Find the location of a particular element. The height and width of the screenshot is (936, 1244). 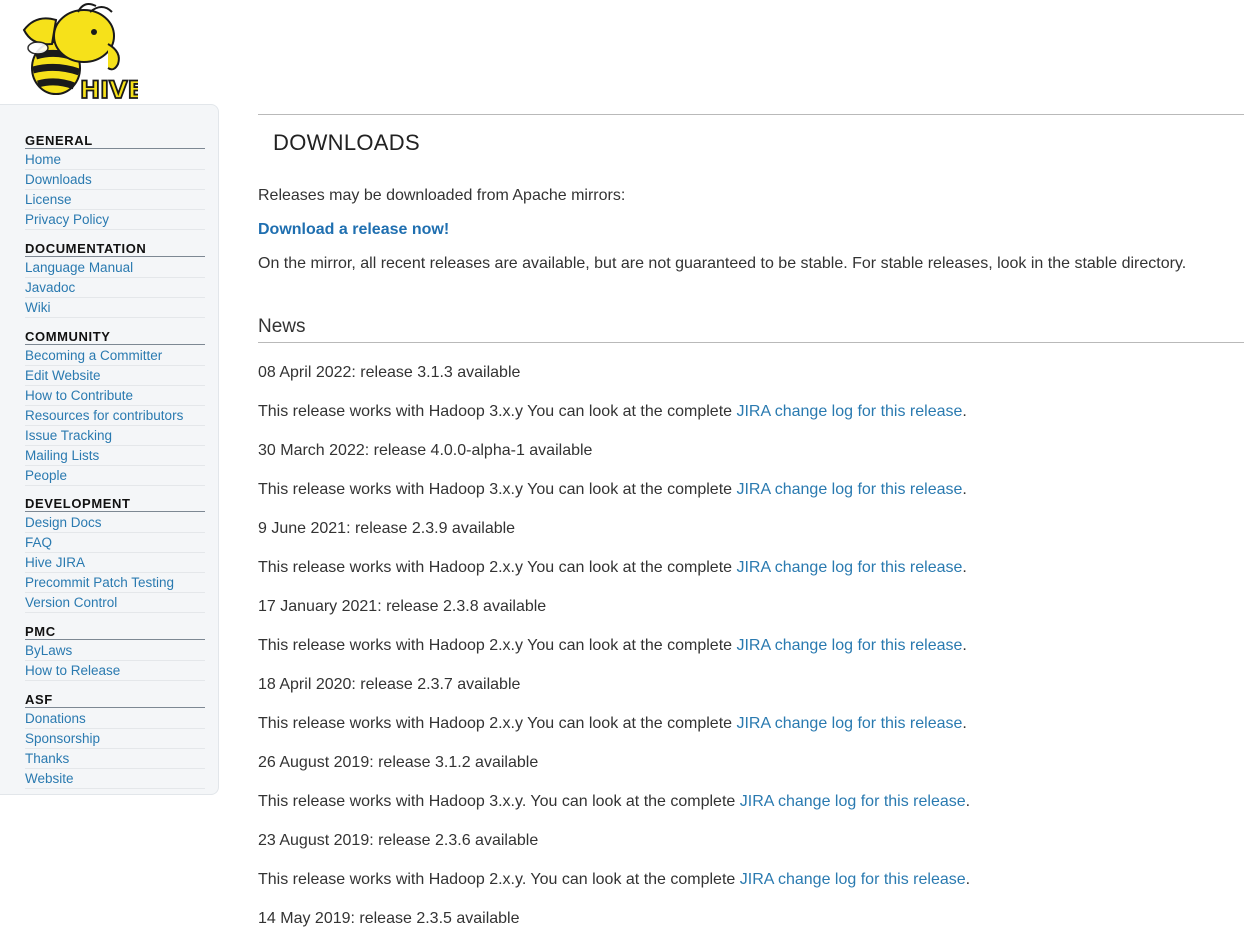

nav-heading: DEVELOPMENT is located at coordinates (115, 504).